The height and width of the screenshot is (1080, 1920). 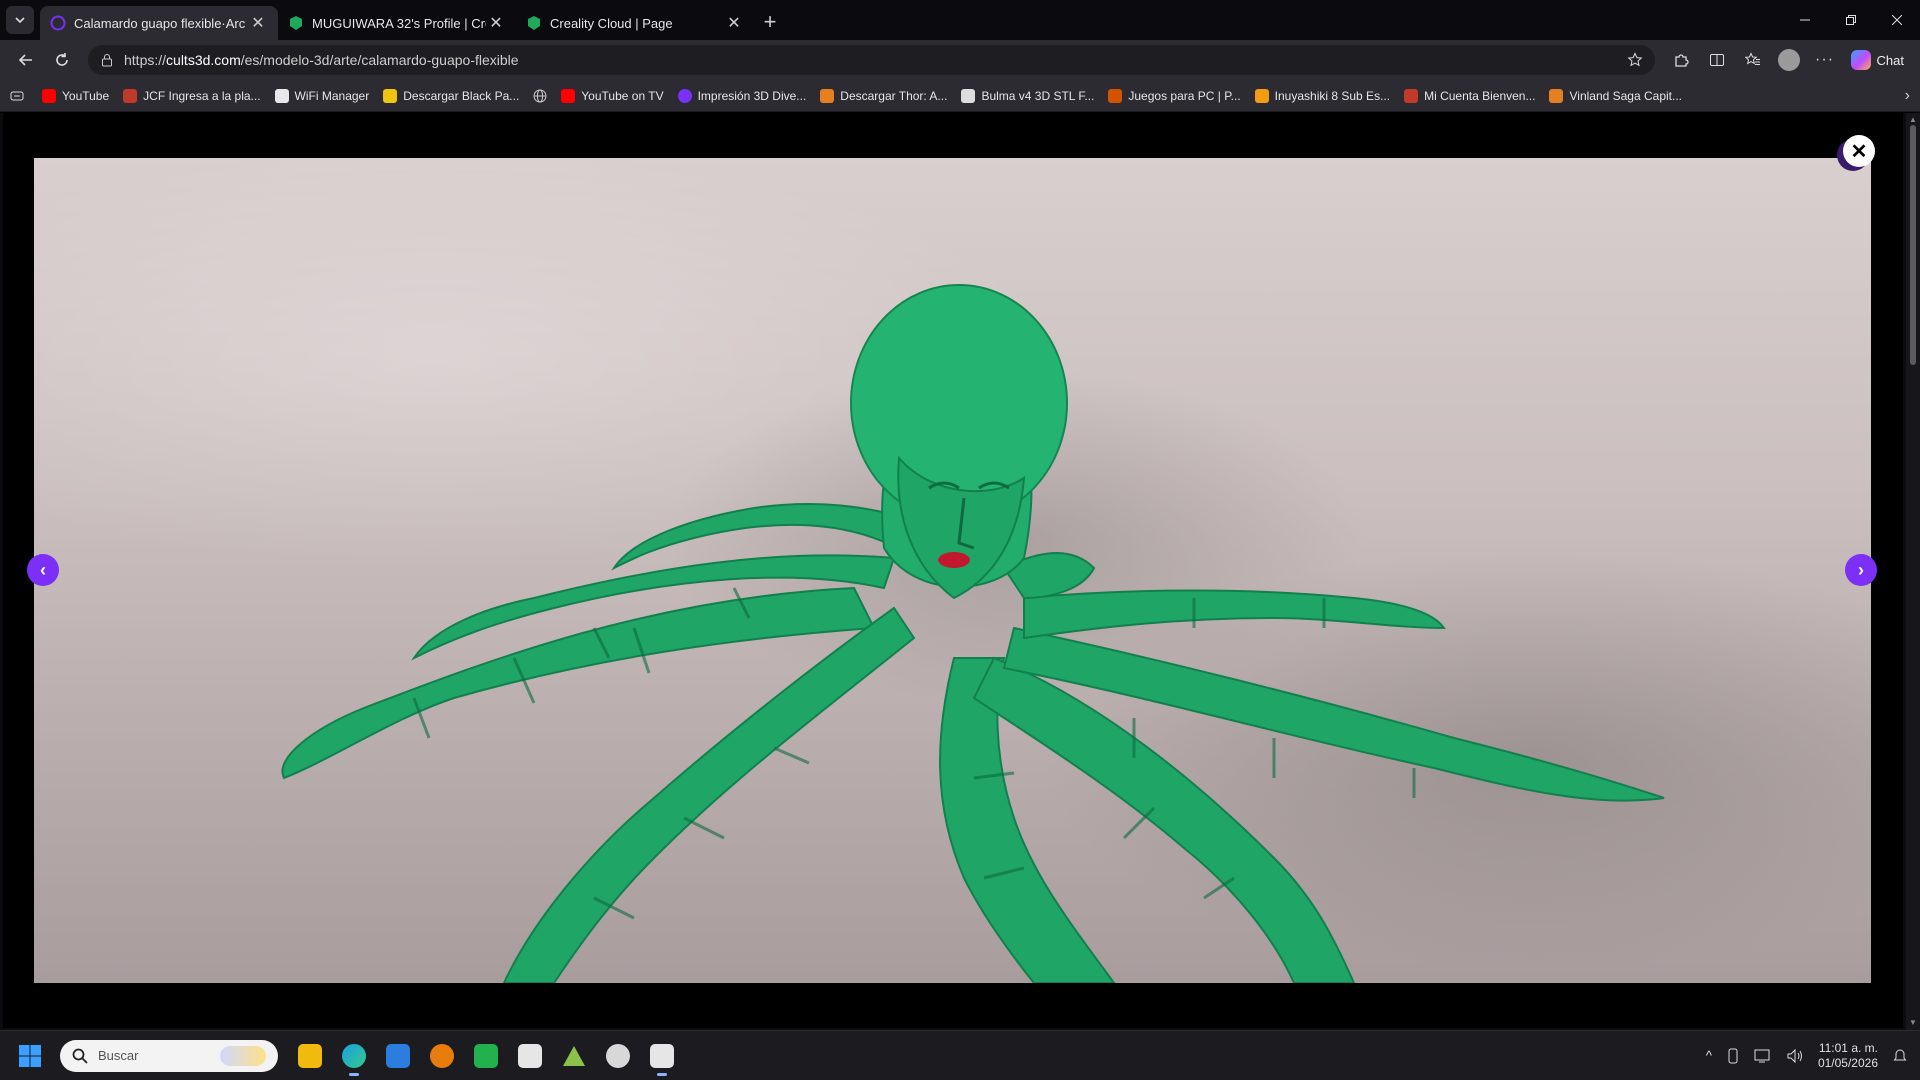 I want to click on vinland-icon, so click(x=1556, y=95).